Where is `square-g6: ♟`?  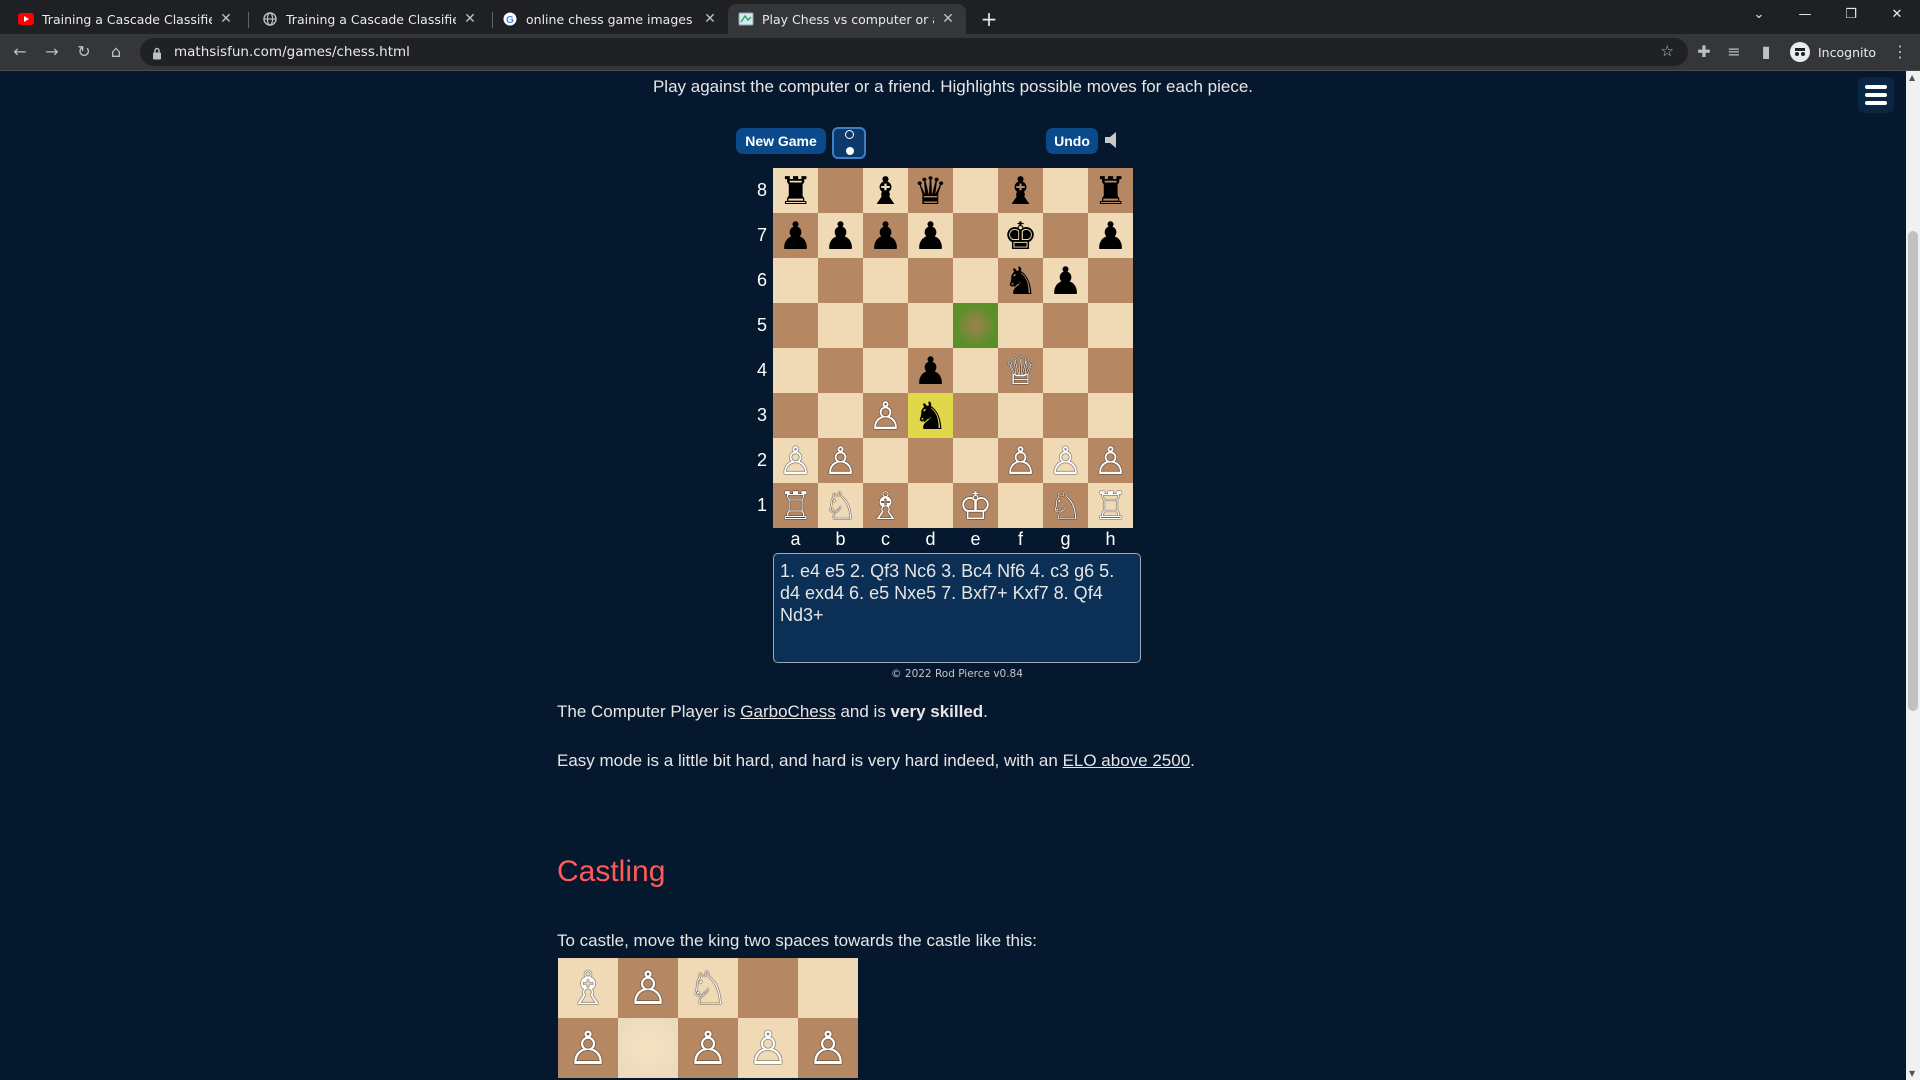 square-g6: ♟ is located at coordinates (1065, 280).